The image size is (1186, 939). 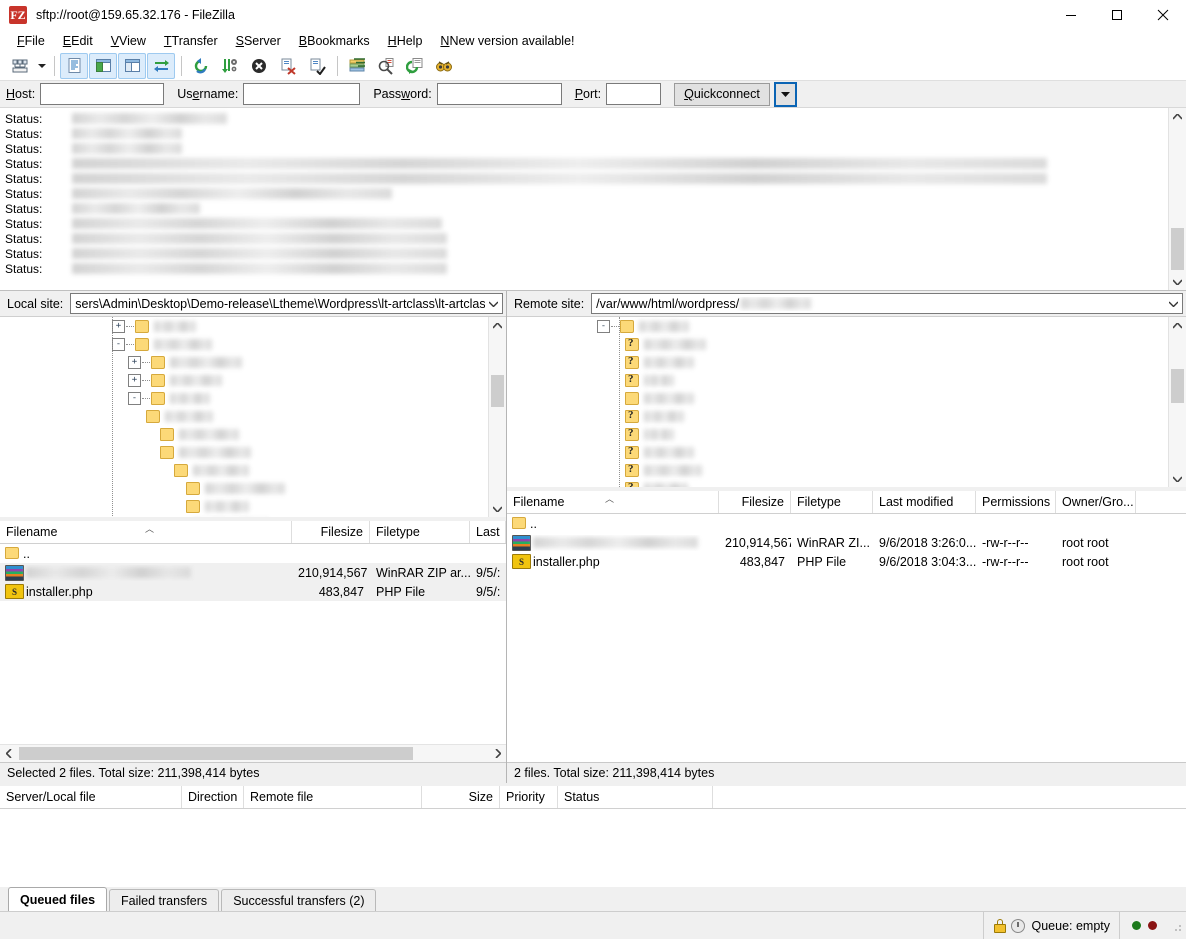 What do you see at coordinates (74, 65) in the screenshot?
I see `toggle-message-log-icon` at bounding box center [74, 65].